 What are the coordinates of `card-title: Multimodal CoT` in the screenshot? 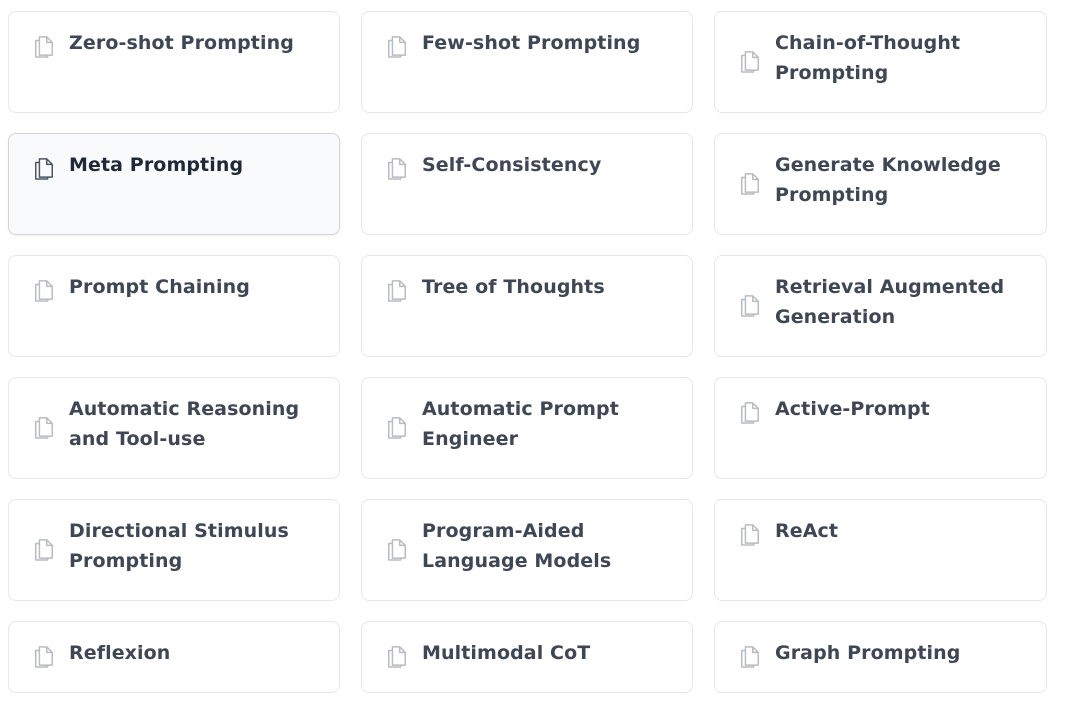 It's located at (506, 653).